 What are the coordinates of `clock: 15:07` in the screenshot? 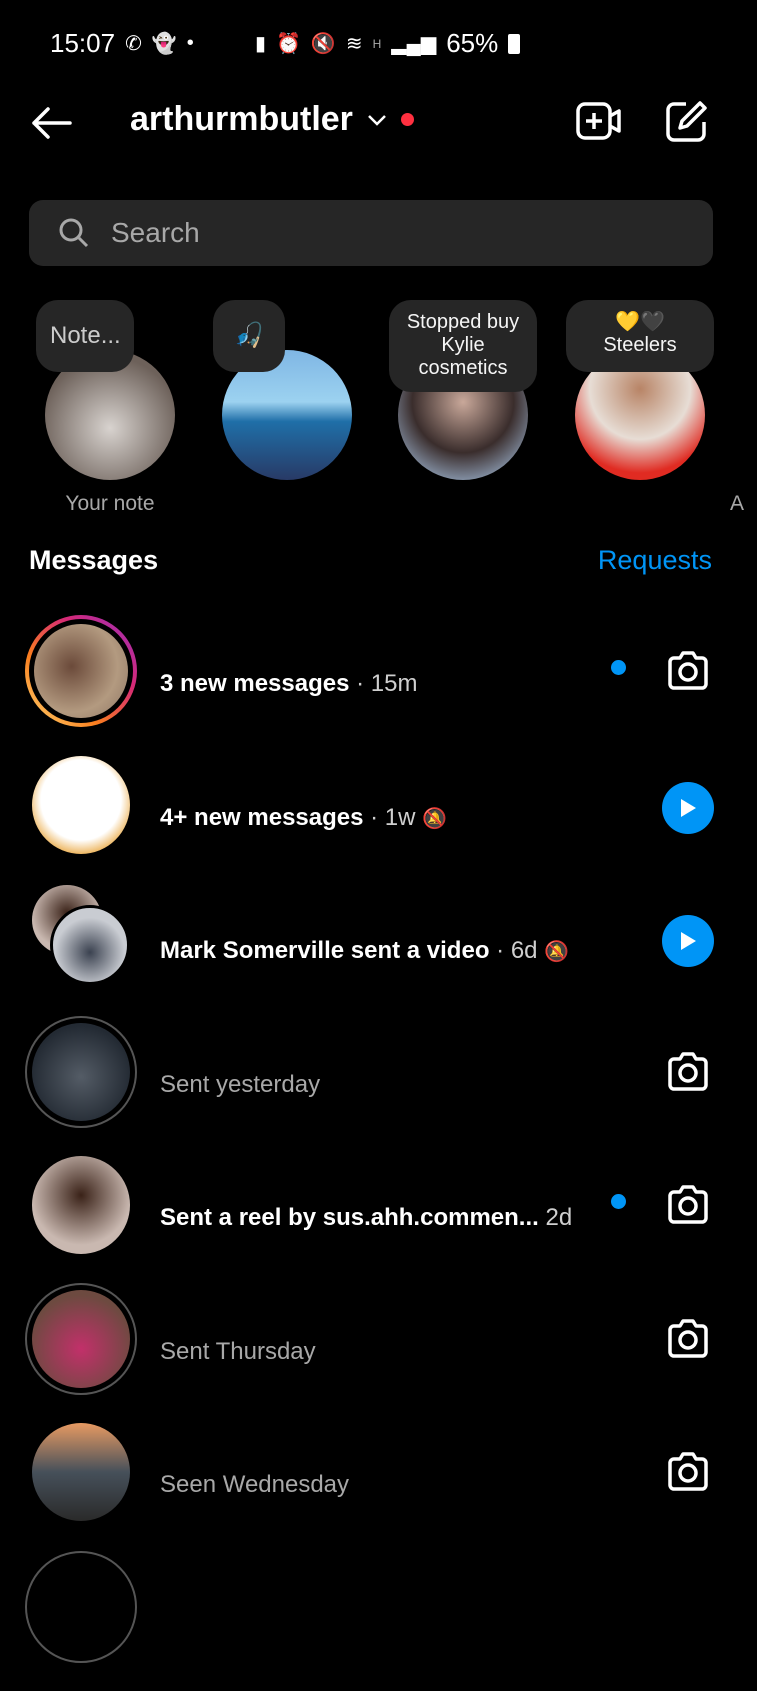 It's located at (83, 43).